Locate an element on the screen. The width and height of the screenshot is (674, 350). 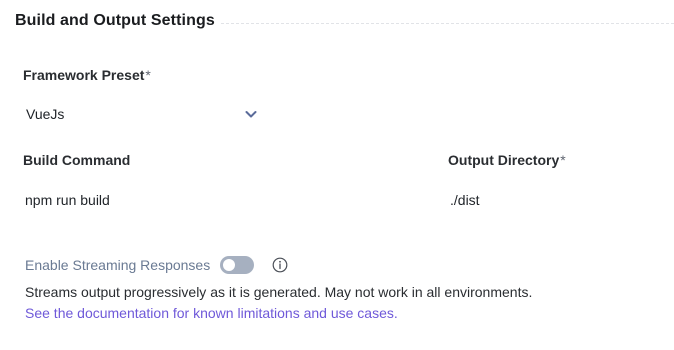
output-directory-label: Output Directory* is located at coordinates (507, 160).